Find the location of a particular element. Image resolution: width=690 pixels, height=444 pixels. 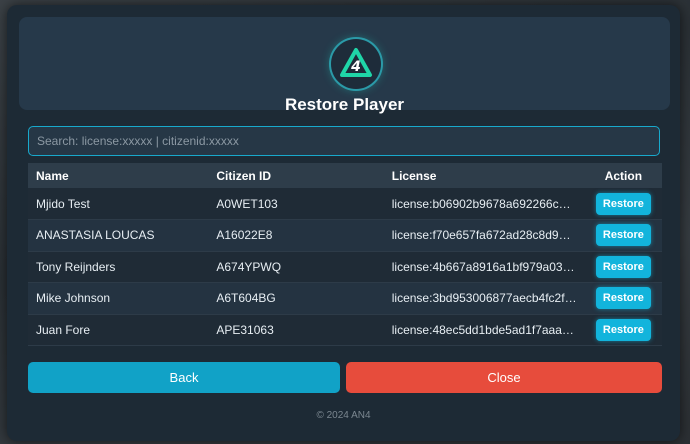

player-citizen-id: A16022E8 is located at coordinates (244, 235).